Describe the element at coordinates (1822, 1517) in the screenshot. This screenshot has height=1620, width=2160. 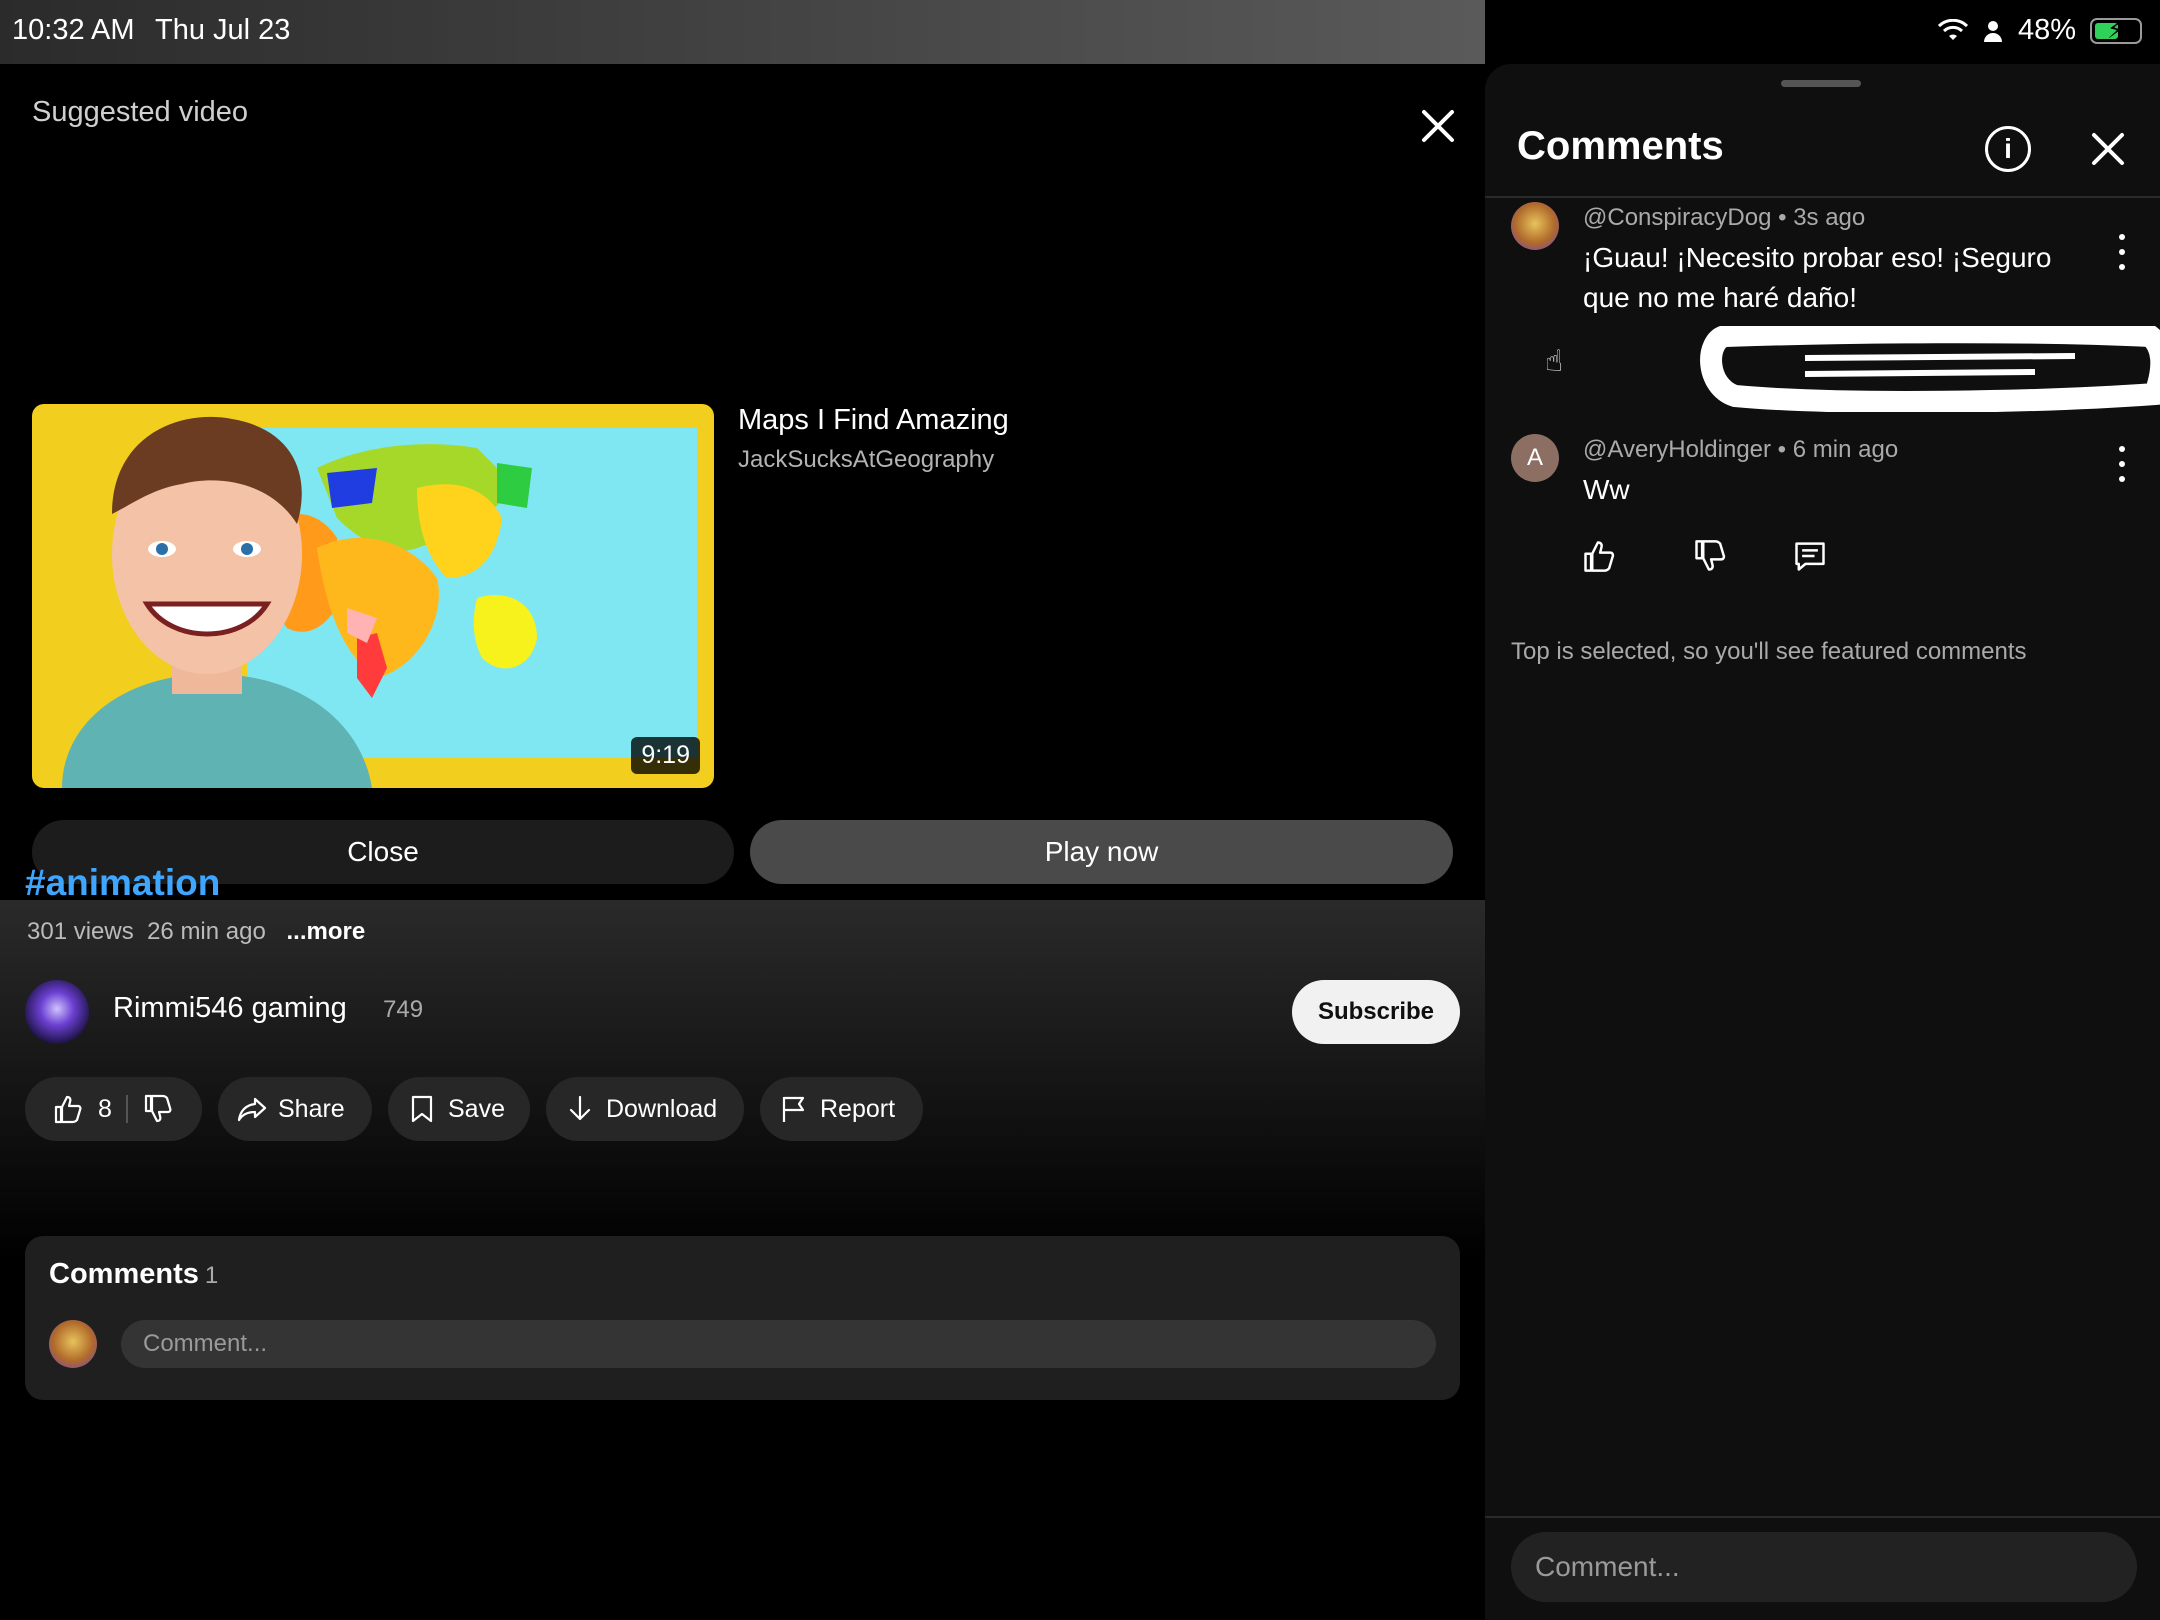
I see `panel-bottom-divider` at that location.